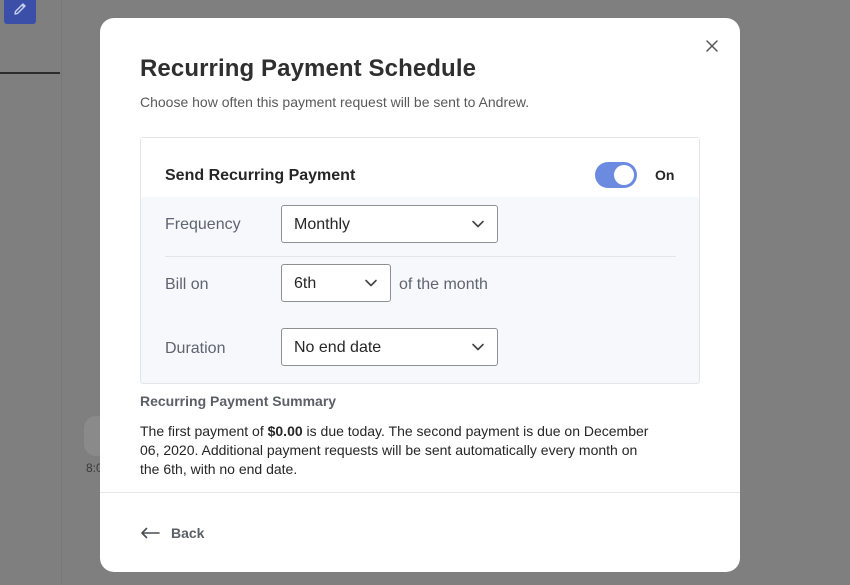  I want to click on recurring-payment-toggle, so click(616, 175).